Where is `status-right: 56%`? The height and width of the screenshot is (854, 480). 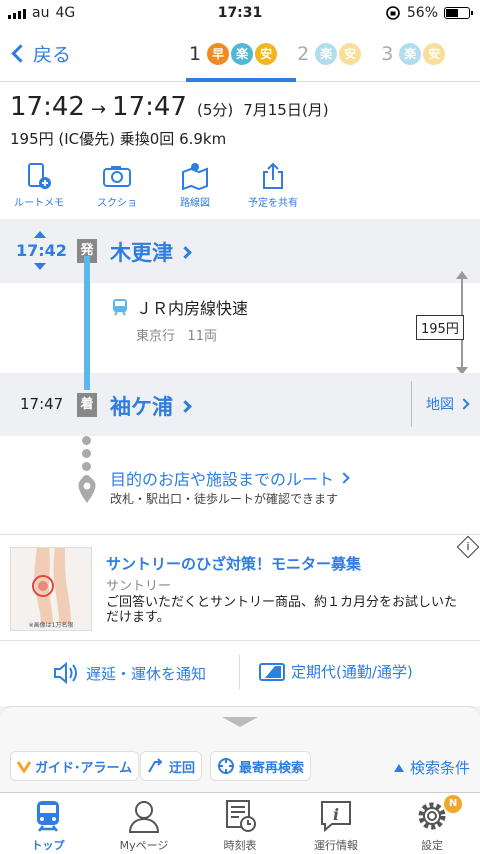 status-right: 56% is located at coordinates (429, 13).